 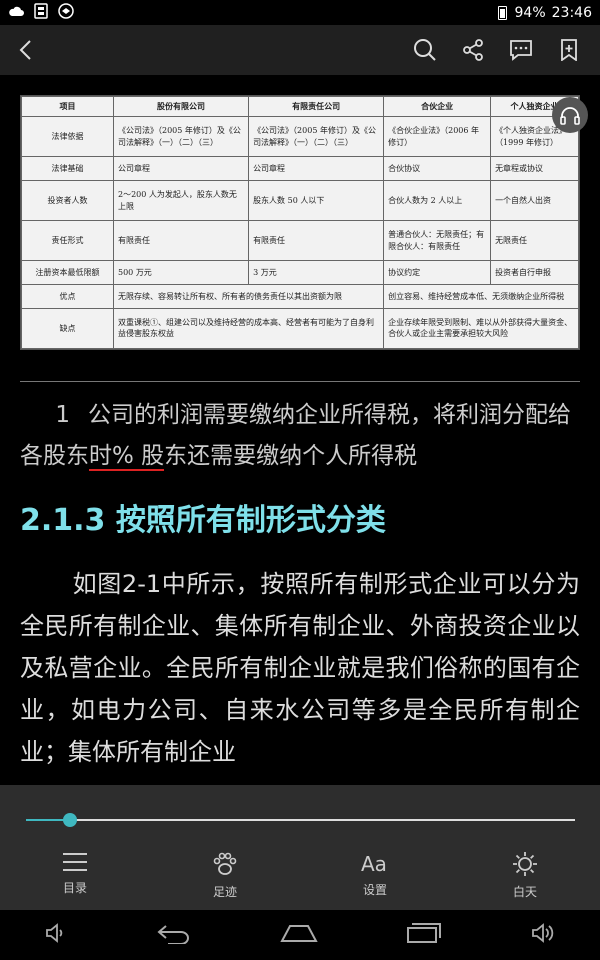 What do you see at coordinates (525, 878) in the screenshot?
I see `tab-day-mode: 白天` at bounding box center [525, 878].